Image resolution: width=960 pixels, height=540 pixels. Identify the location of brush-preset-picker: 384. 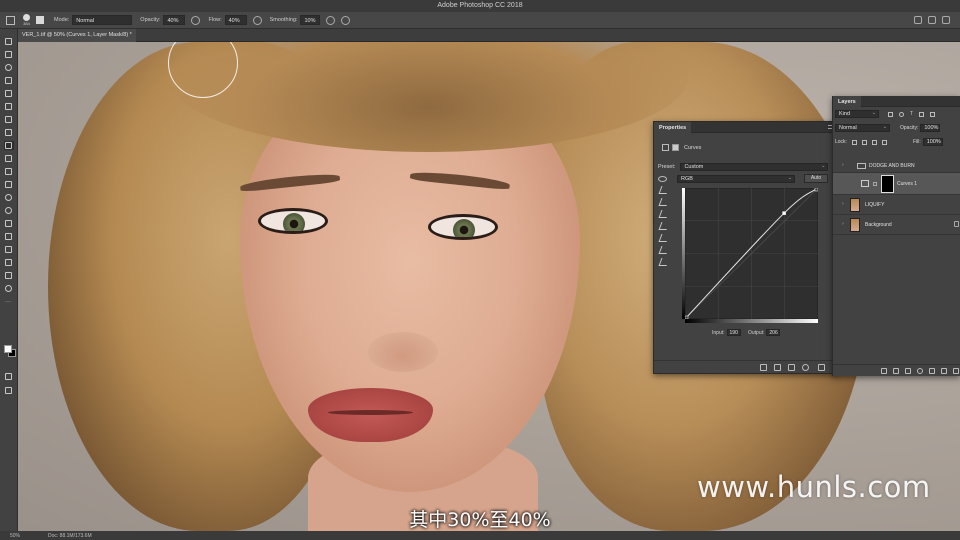
(26, 20).